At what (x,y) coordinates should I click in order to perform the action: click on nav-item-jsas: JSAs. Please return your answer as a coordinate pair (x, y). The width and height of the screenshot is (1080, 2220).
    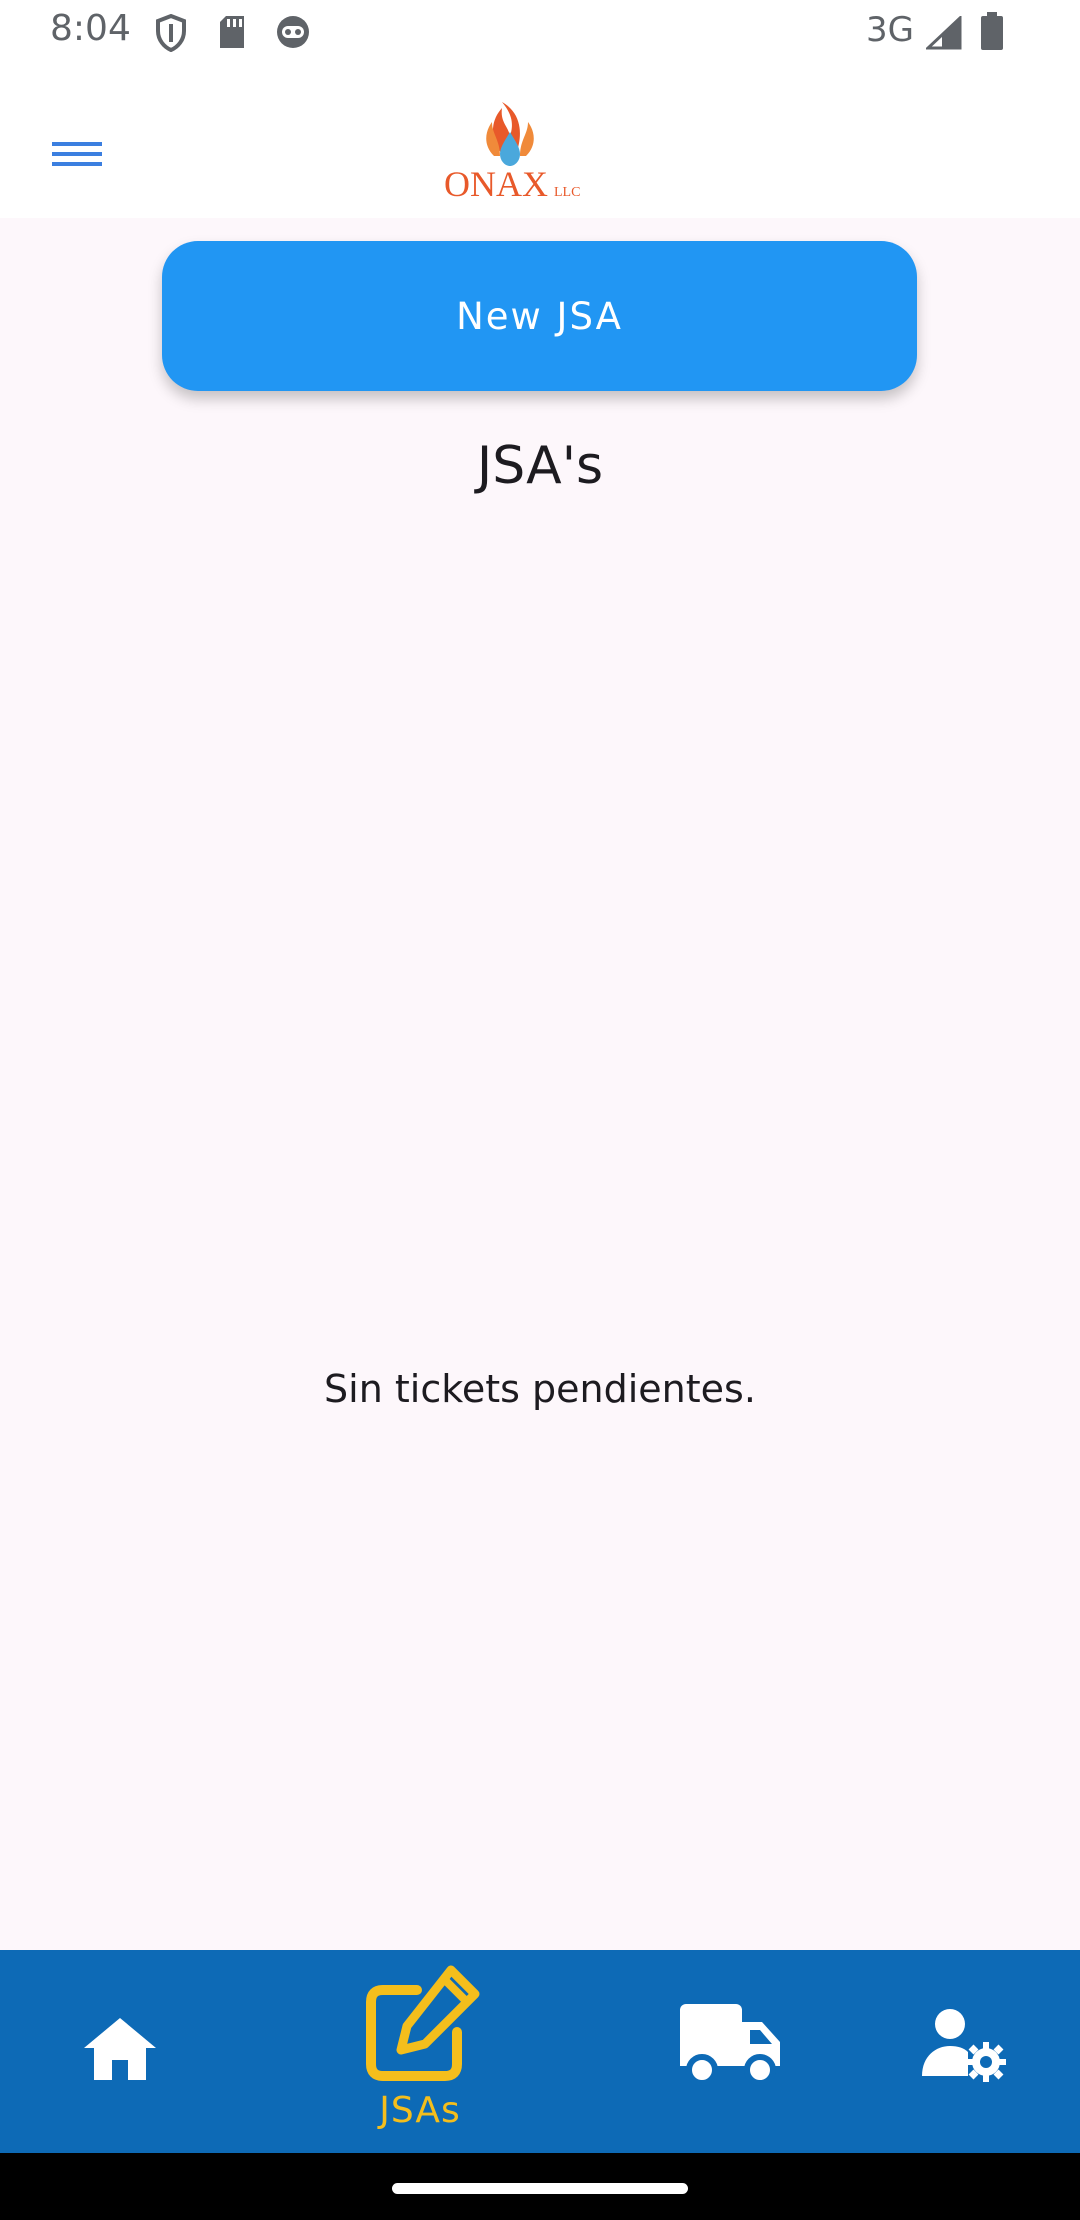
    Looking at the image, I should click on (420, 2051).